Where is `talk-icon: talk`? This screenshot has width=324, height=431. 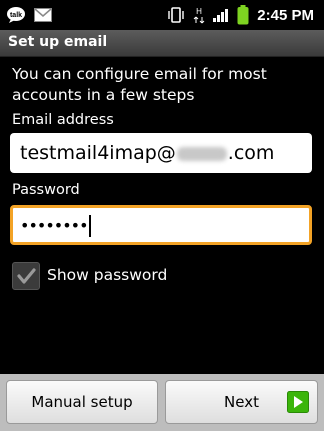
talk-icon: talk is located at coordinates (16, 15).